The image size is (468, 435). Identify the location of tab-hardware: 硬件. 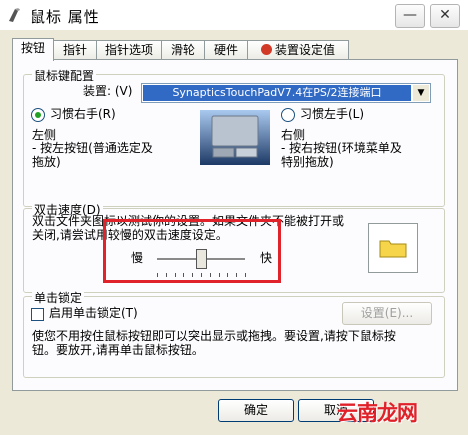
(226, 50).